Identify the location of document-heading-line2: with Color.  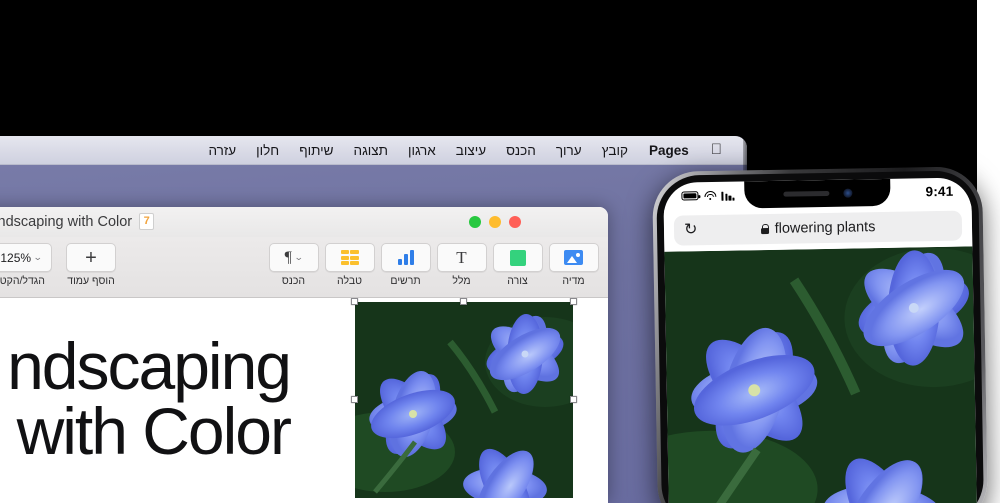
(154, 430).